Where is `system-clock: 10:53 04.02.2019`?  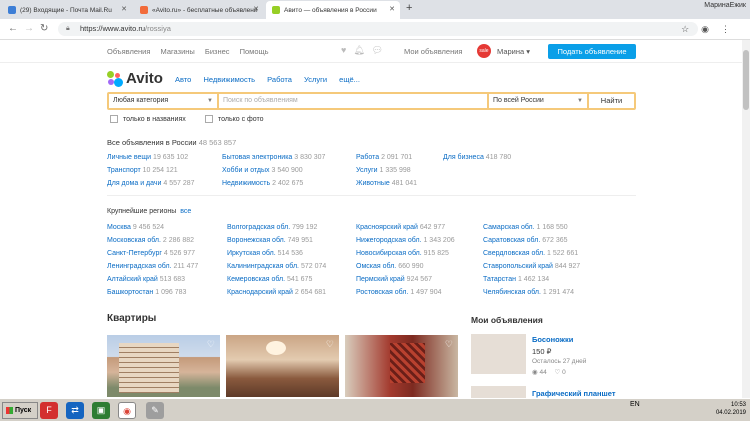
system-clock: 10:53 04.02.2019 is located at coordinates (731, 409).